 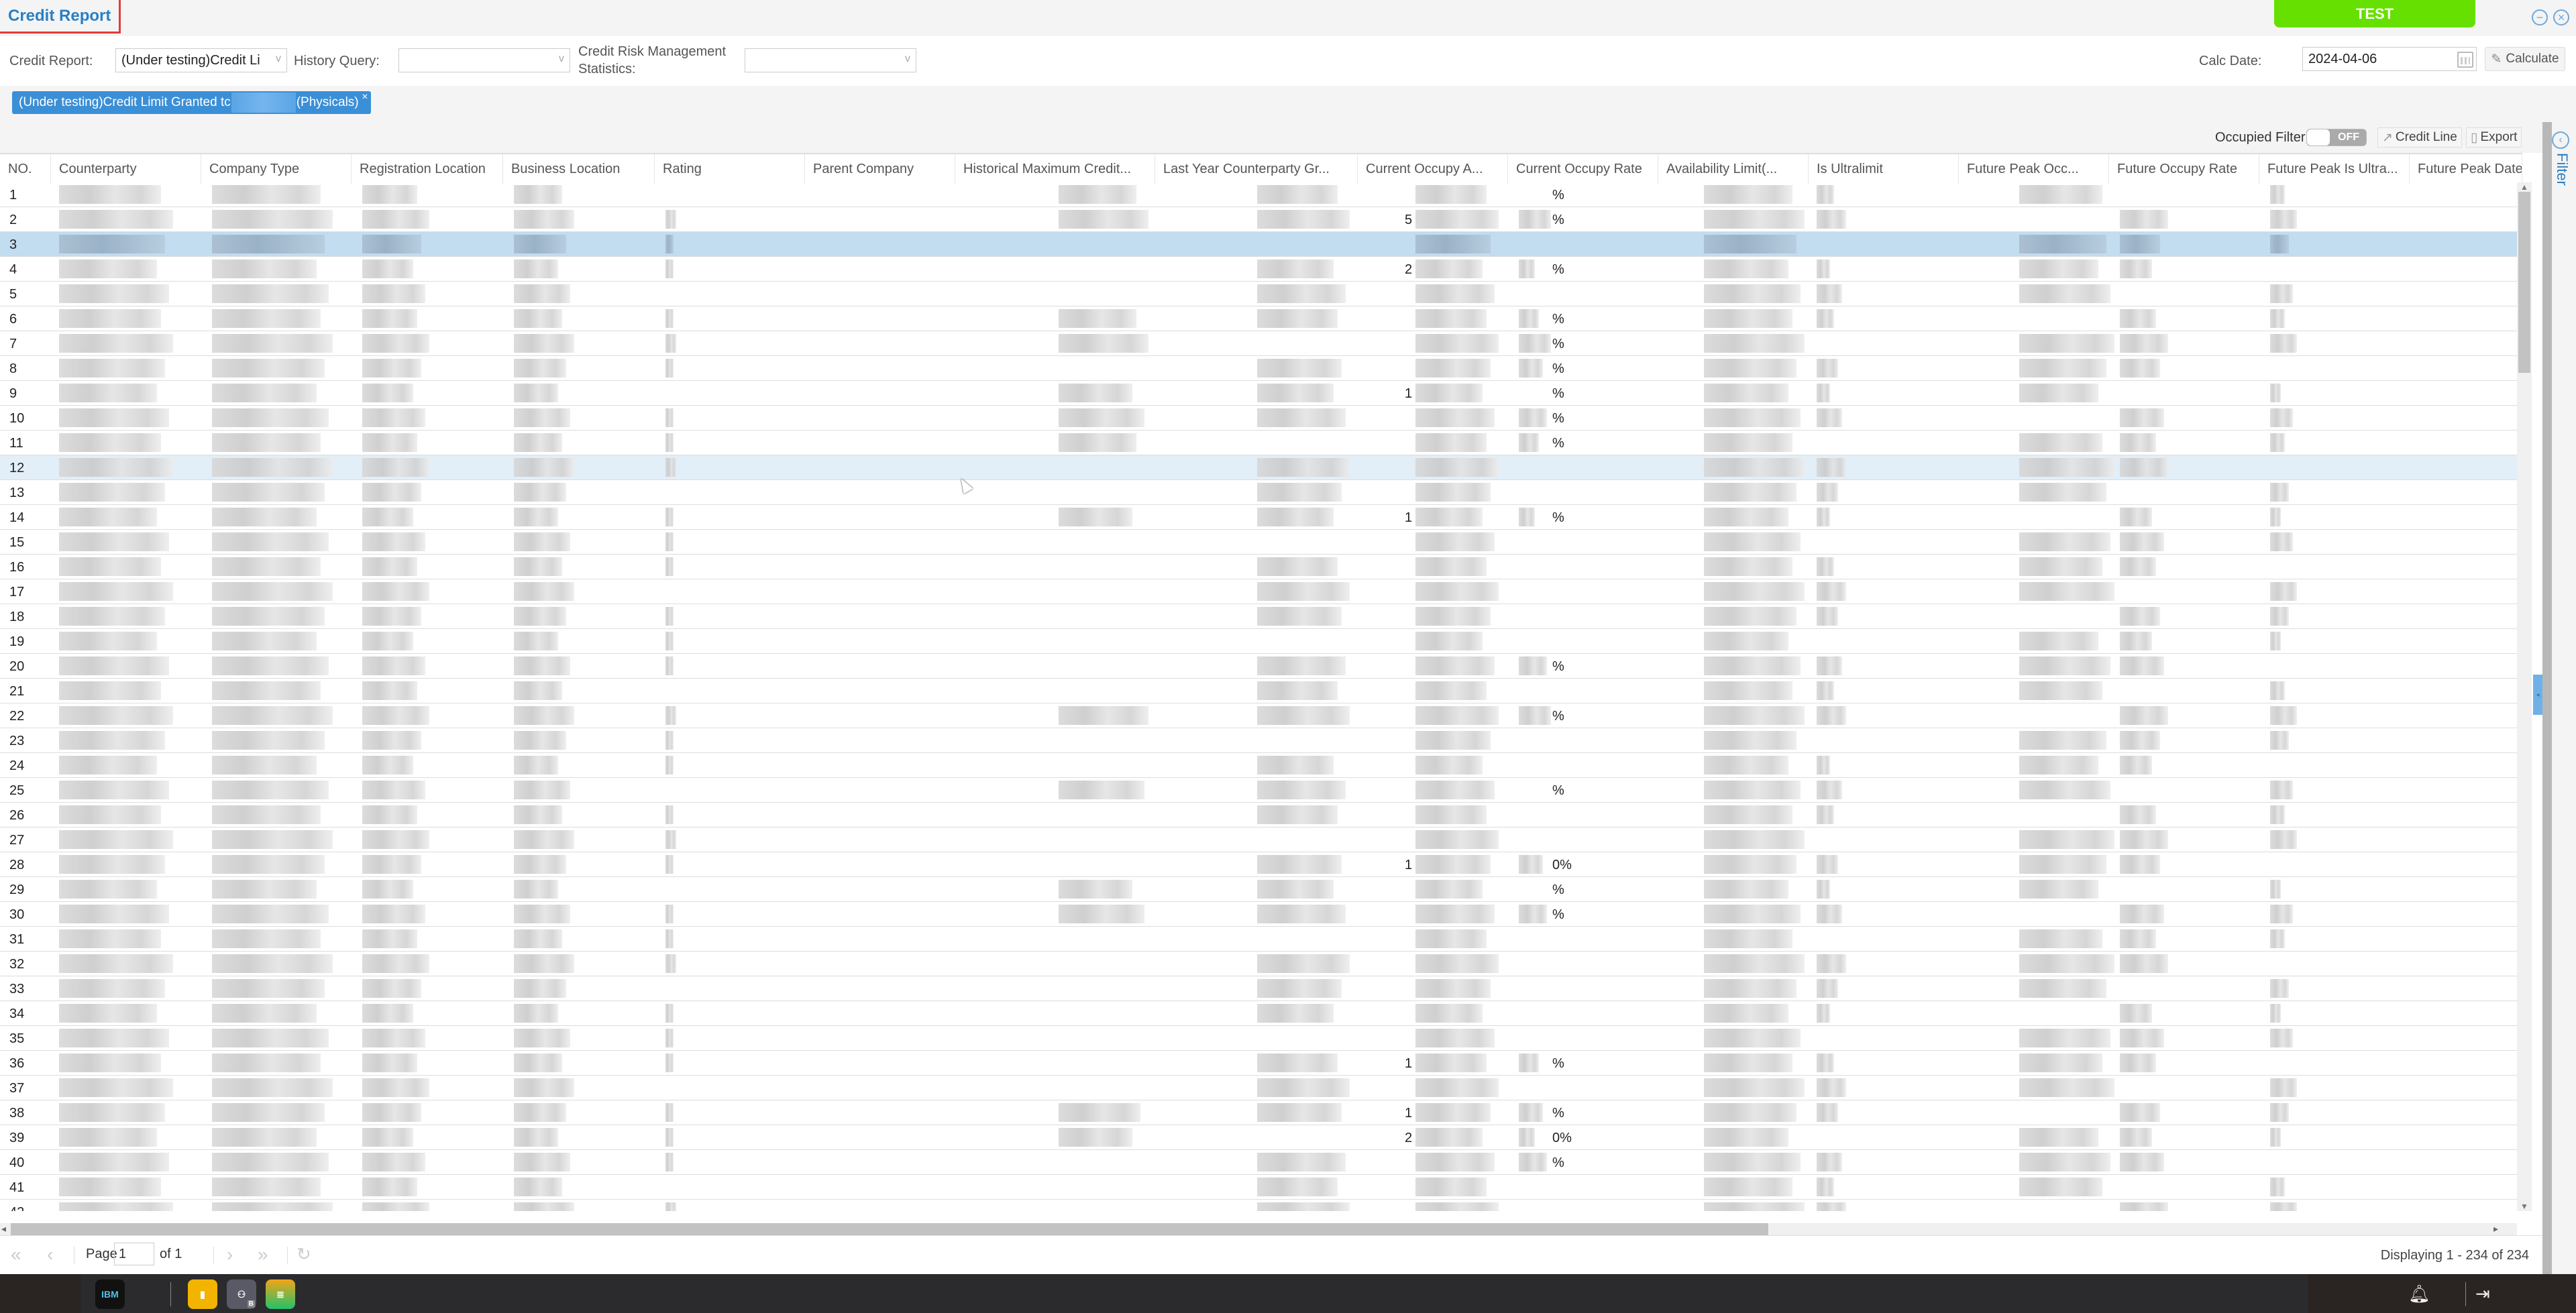 What do you see at coordinates (1258, 467) in the screenshot?
I see `table-row: 12` at bounding box center [1258, 467].